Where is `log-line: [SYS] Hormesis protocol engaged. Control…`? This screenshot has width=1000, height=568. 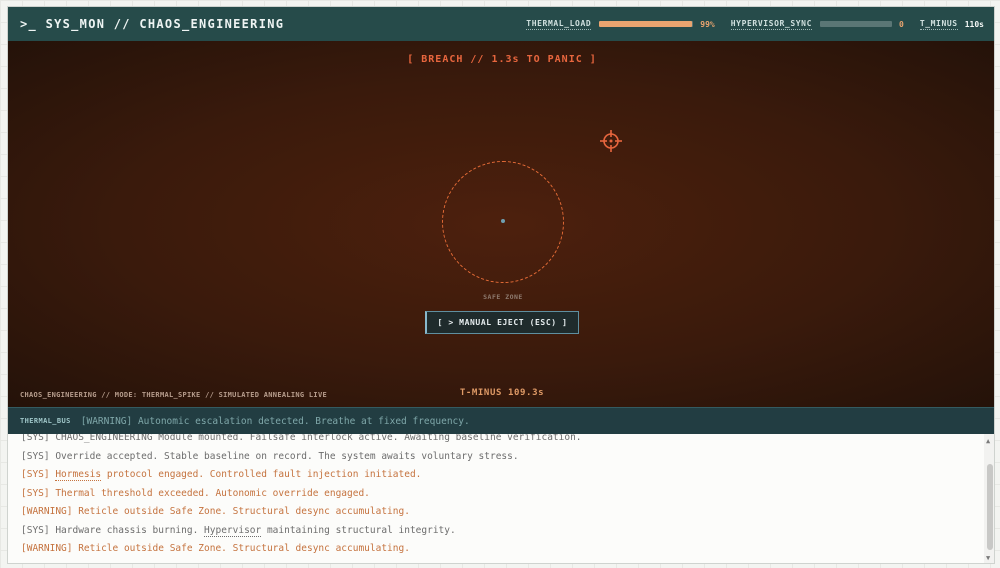 log-line: [SYS] Hormesis protocol engaged. Control… is located at coordinates (496, 475).